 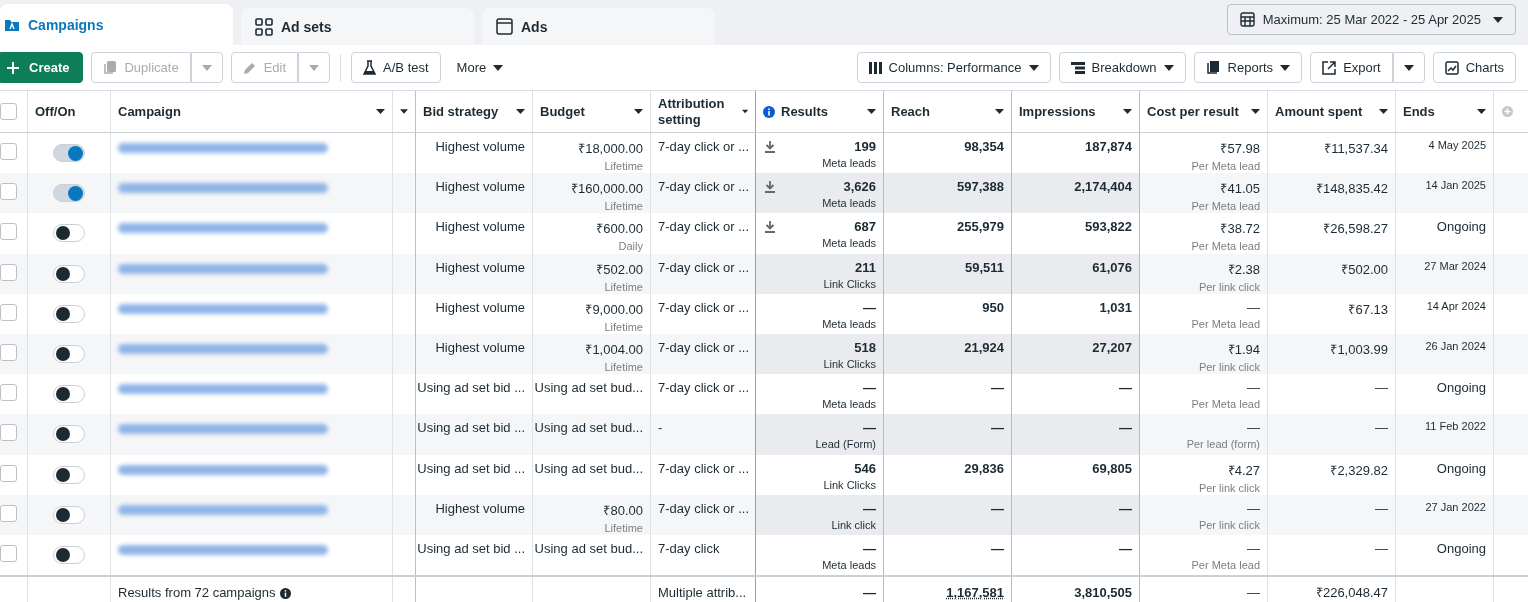 What do you see at coordinates (110, 67) in the screenshot?
I see `copy-icon` at bounding box center [110, 67].